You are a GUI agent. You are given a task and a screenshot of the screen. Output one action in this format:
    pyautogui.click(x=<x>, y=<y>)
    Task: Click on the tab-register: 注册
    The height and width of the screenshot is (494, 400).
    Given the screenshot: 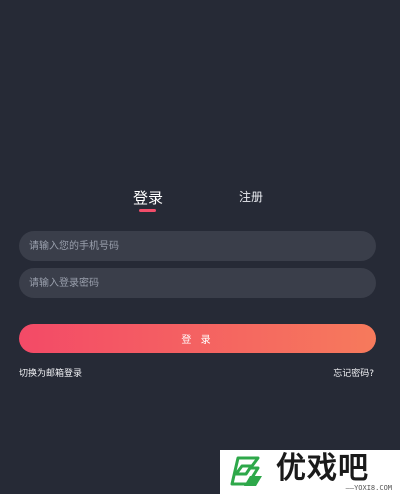 What is the action you would take?
    pyautogui.click(x=251, y=196)
    